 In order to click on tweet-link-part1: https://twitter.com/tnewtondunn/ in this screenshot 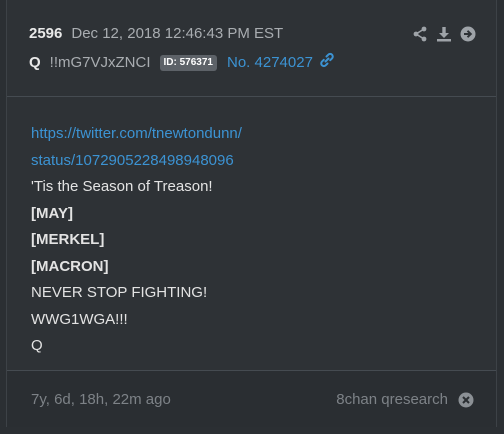, I will do `click(136, 134)`.